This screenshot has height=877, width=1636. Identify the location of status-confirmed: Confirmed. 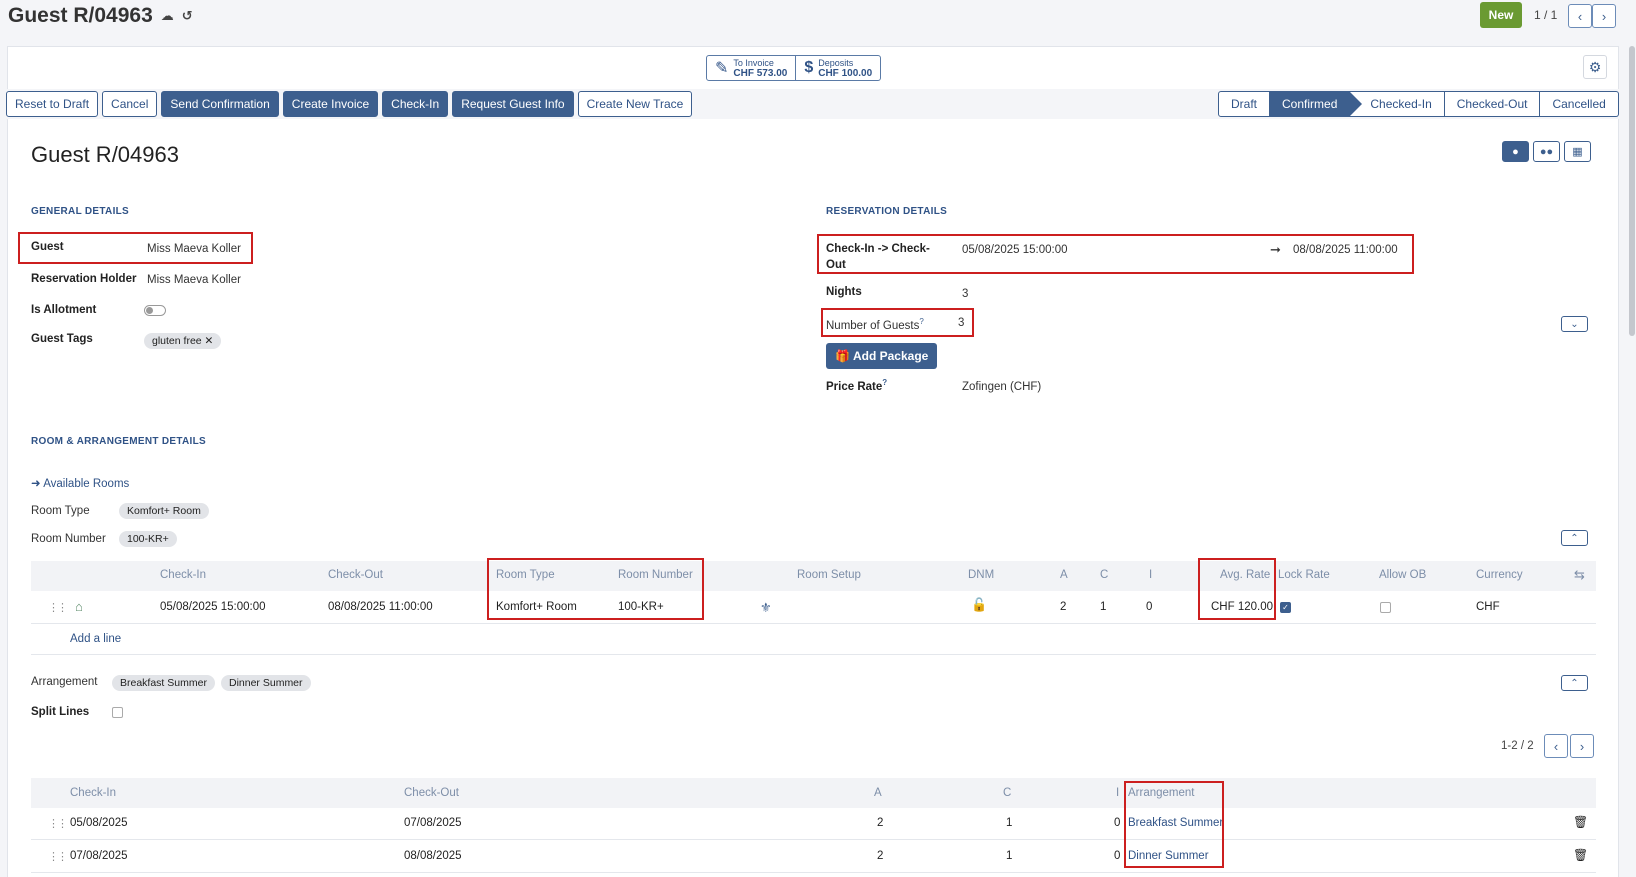
(1316, 104).